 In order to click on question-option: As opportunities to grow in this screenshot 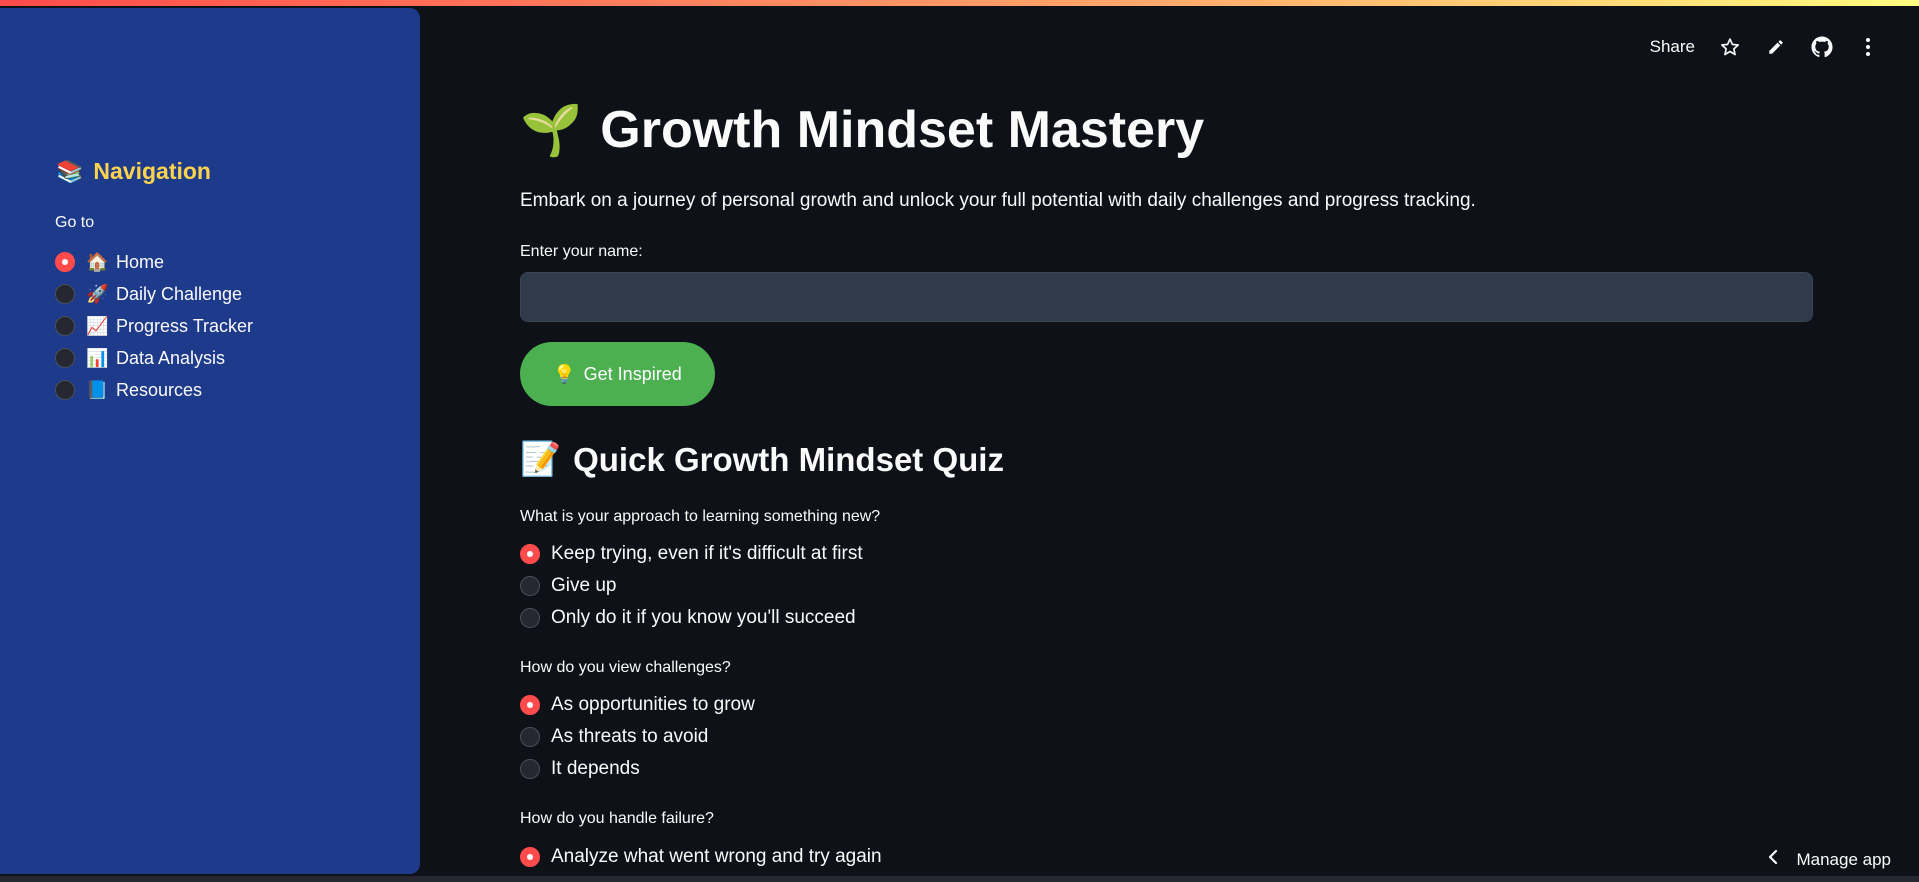, I will do `click(637, 705)`.